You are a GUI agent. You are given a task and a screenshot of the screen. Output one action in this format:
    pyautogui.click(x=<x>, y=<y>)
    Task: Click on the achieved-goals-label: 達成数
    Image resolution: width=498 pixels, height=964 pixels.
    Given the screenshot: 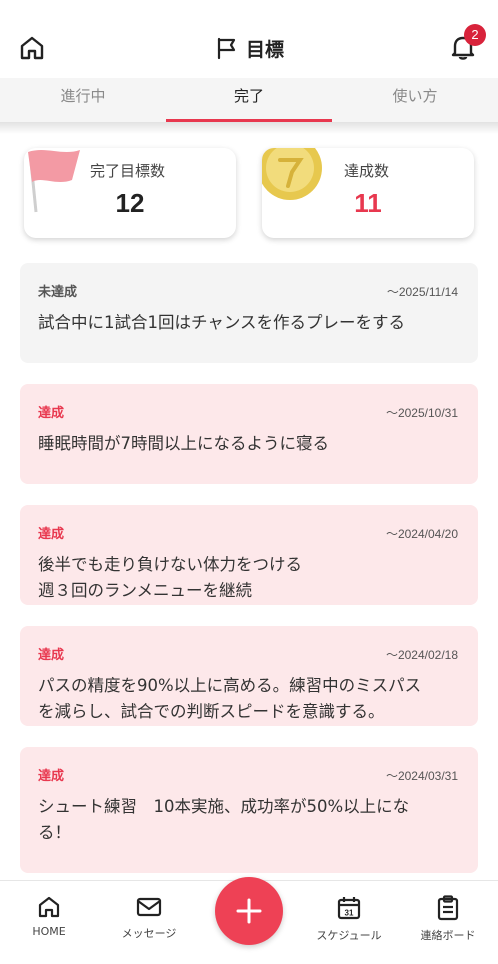 What is the action you would take?
    pyautogui.click(x=367, y=171)
    